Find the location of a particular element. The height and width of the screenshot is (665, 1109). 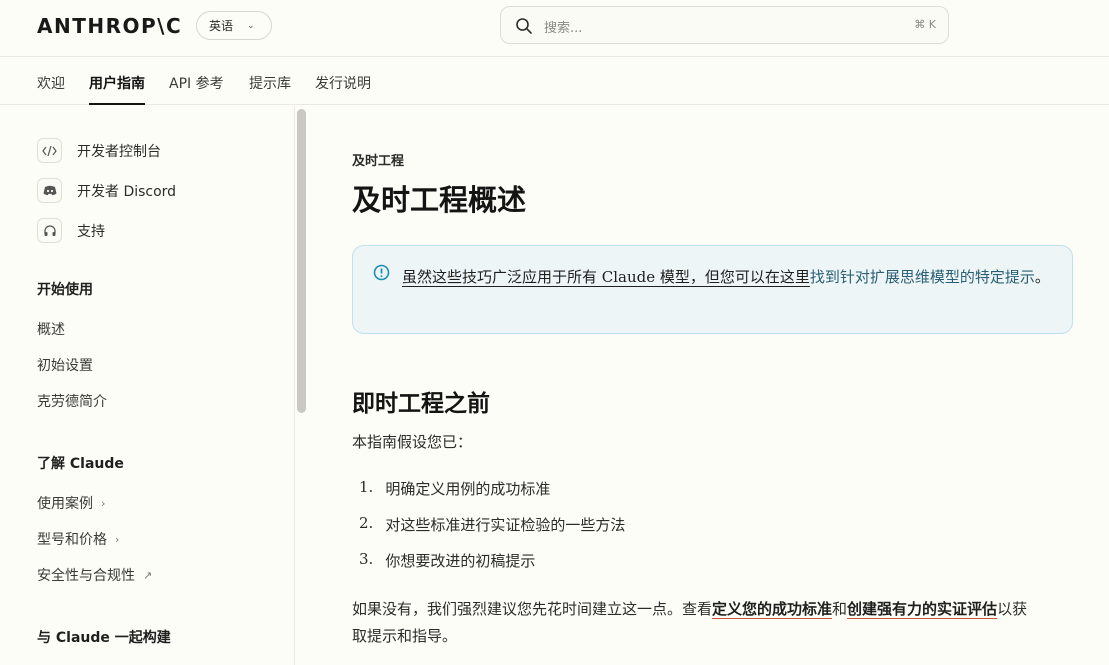

sidebar-item-models-pricing: 型号和价格 › is located at coordinates (78, 539).